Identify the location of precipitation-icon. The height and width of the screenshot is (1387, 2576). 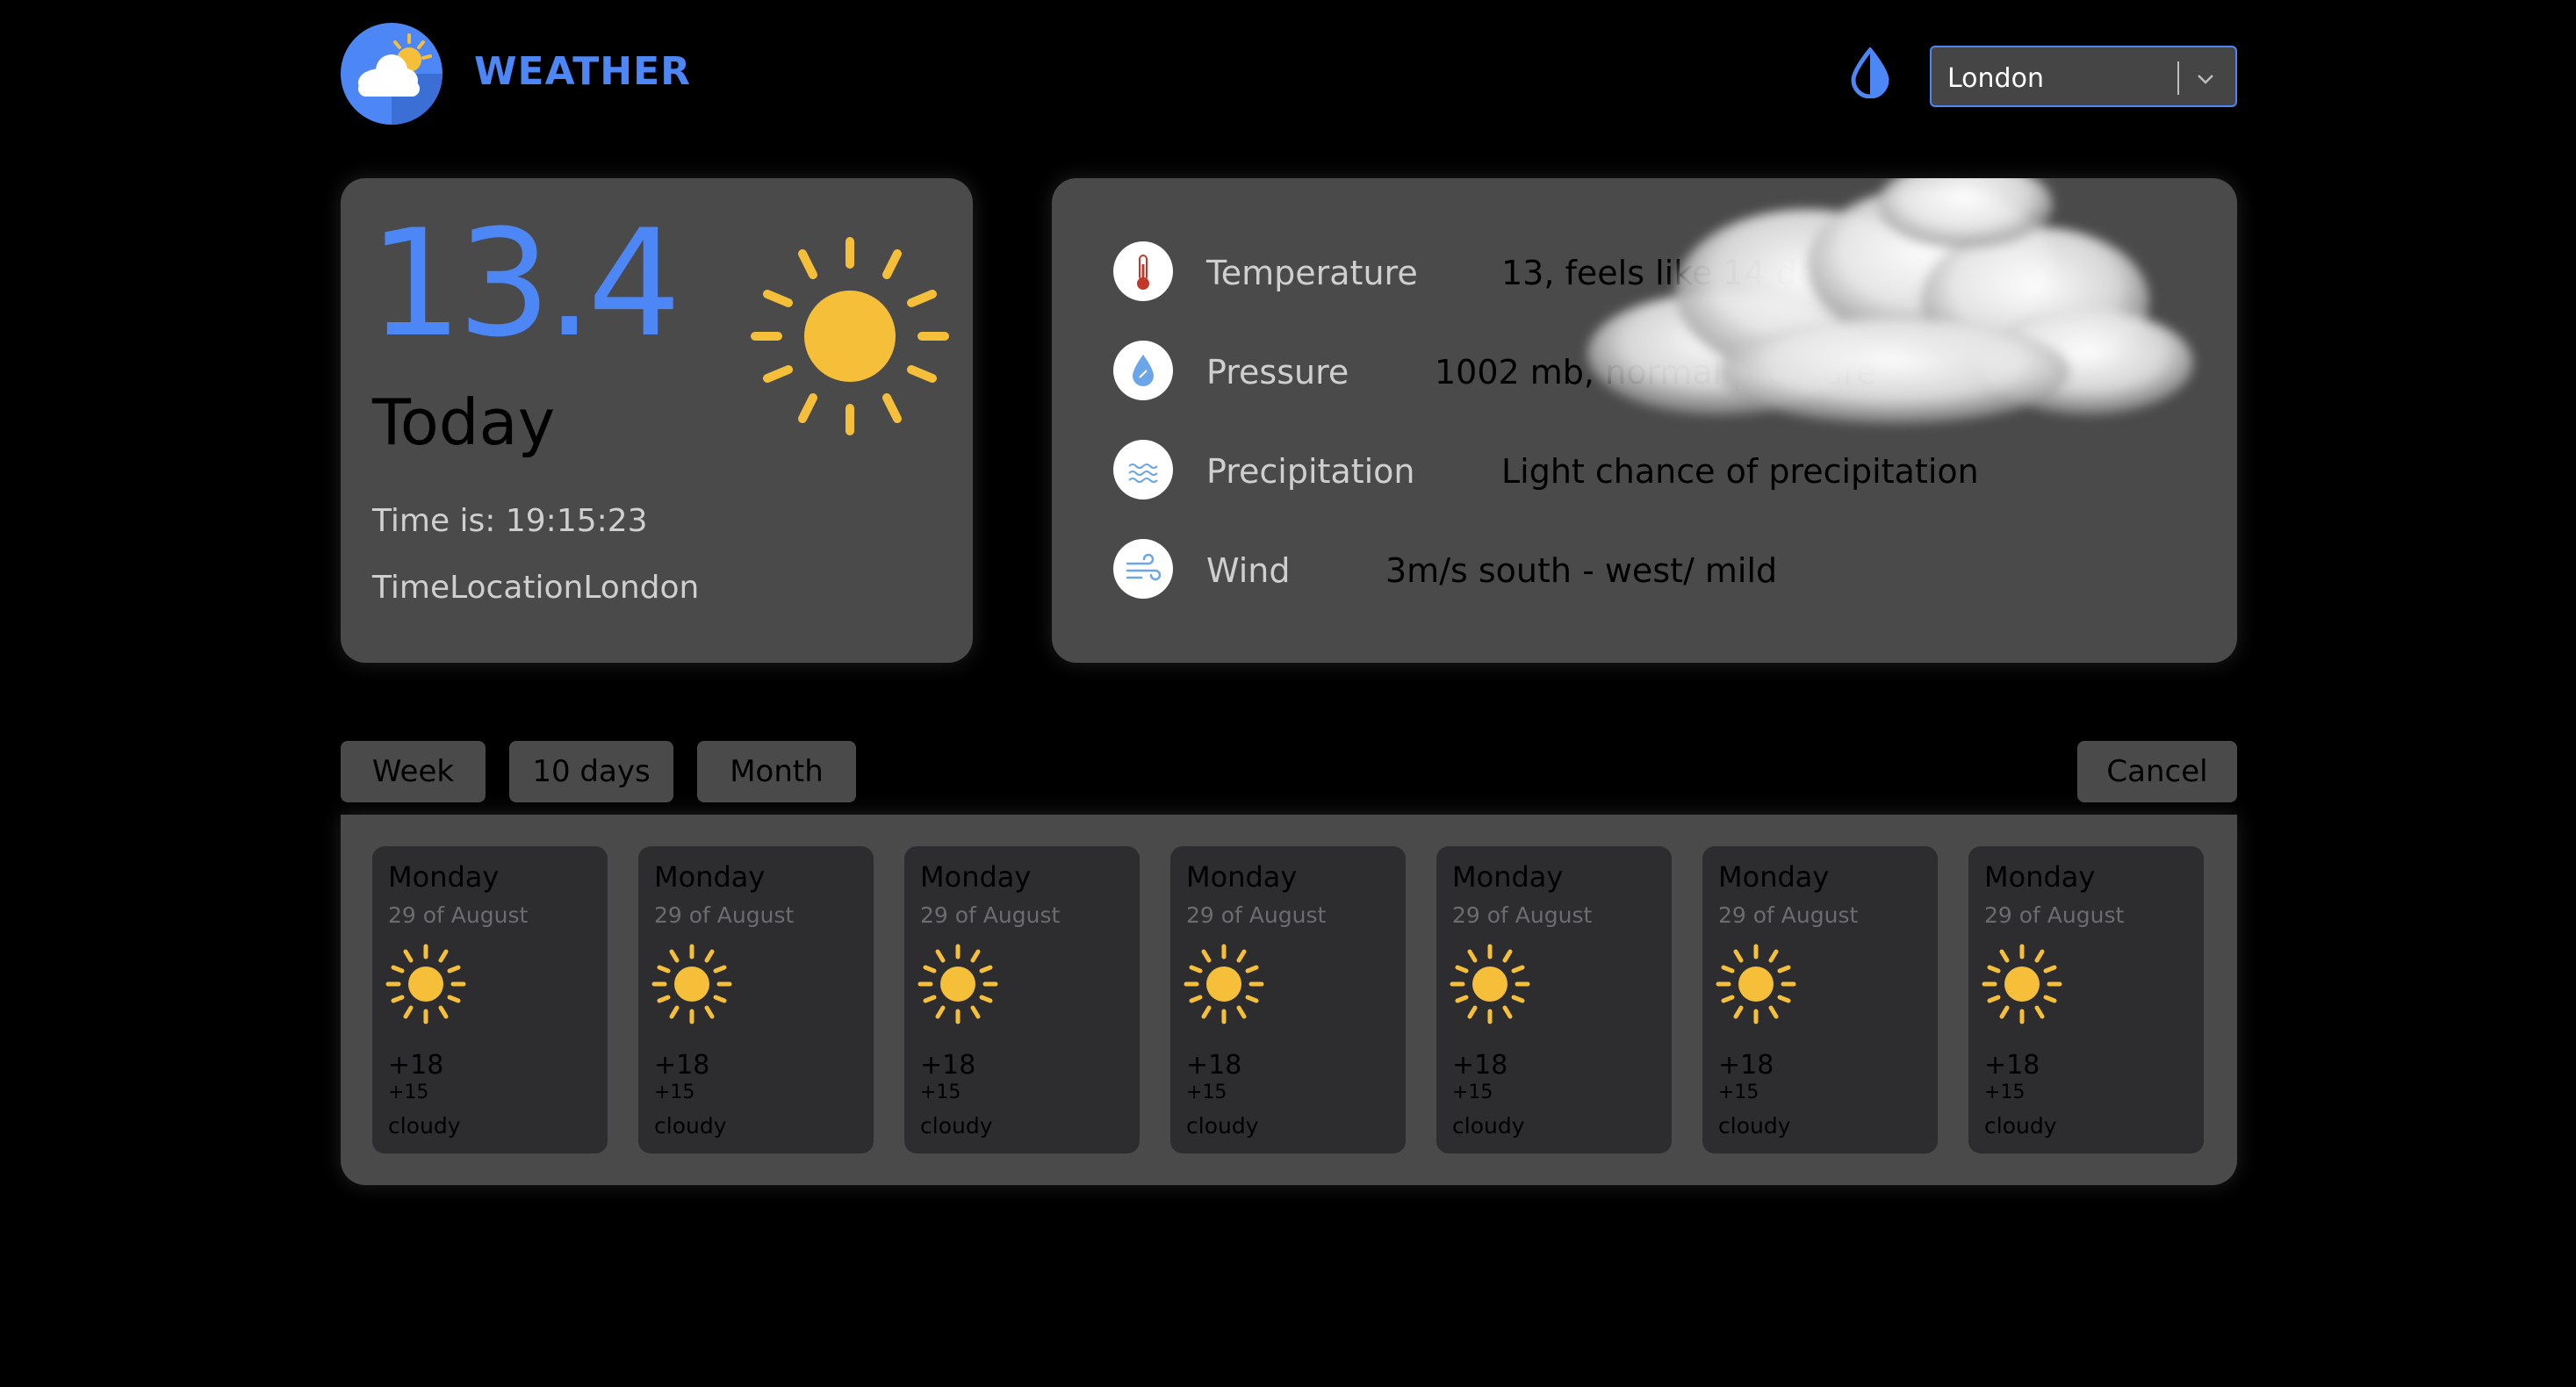
(1143, 469).